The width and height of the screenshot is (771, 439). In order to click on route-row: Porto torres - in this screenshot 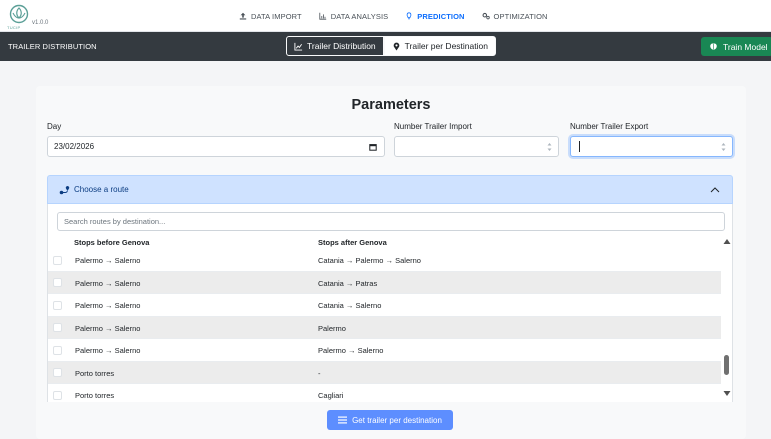, I will do `click(384, 372)`.